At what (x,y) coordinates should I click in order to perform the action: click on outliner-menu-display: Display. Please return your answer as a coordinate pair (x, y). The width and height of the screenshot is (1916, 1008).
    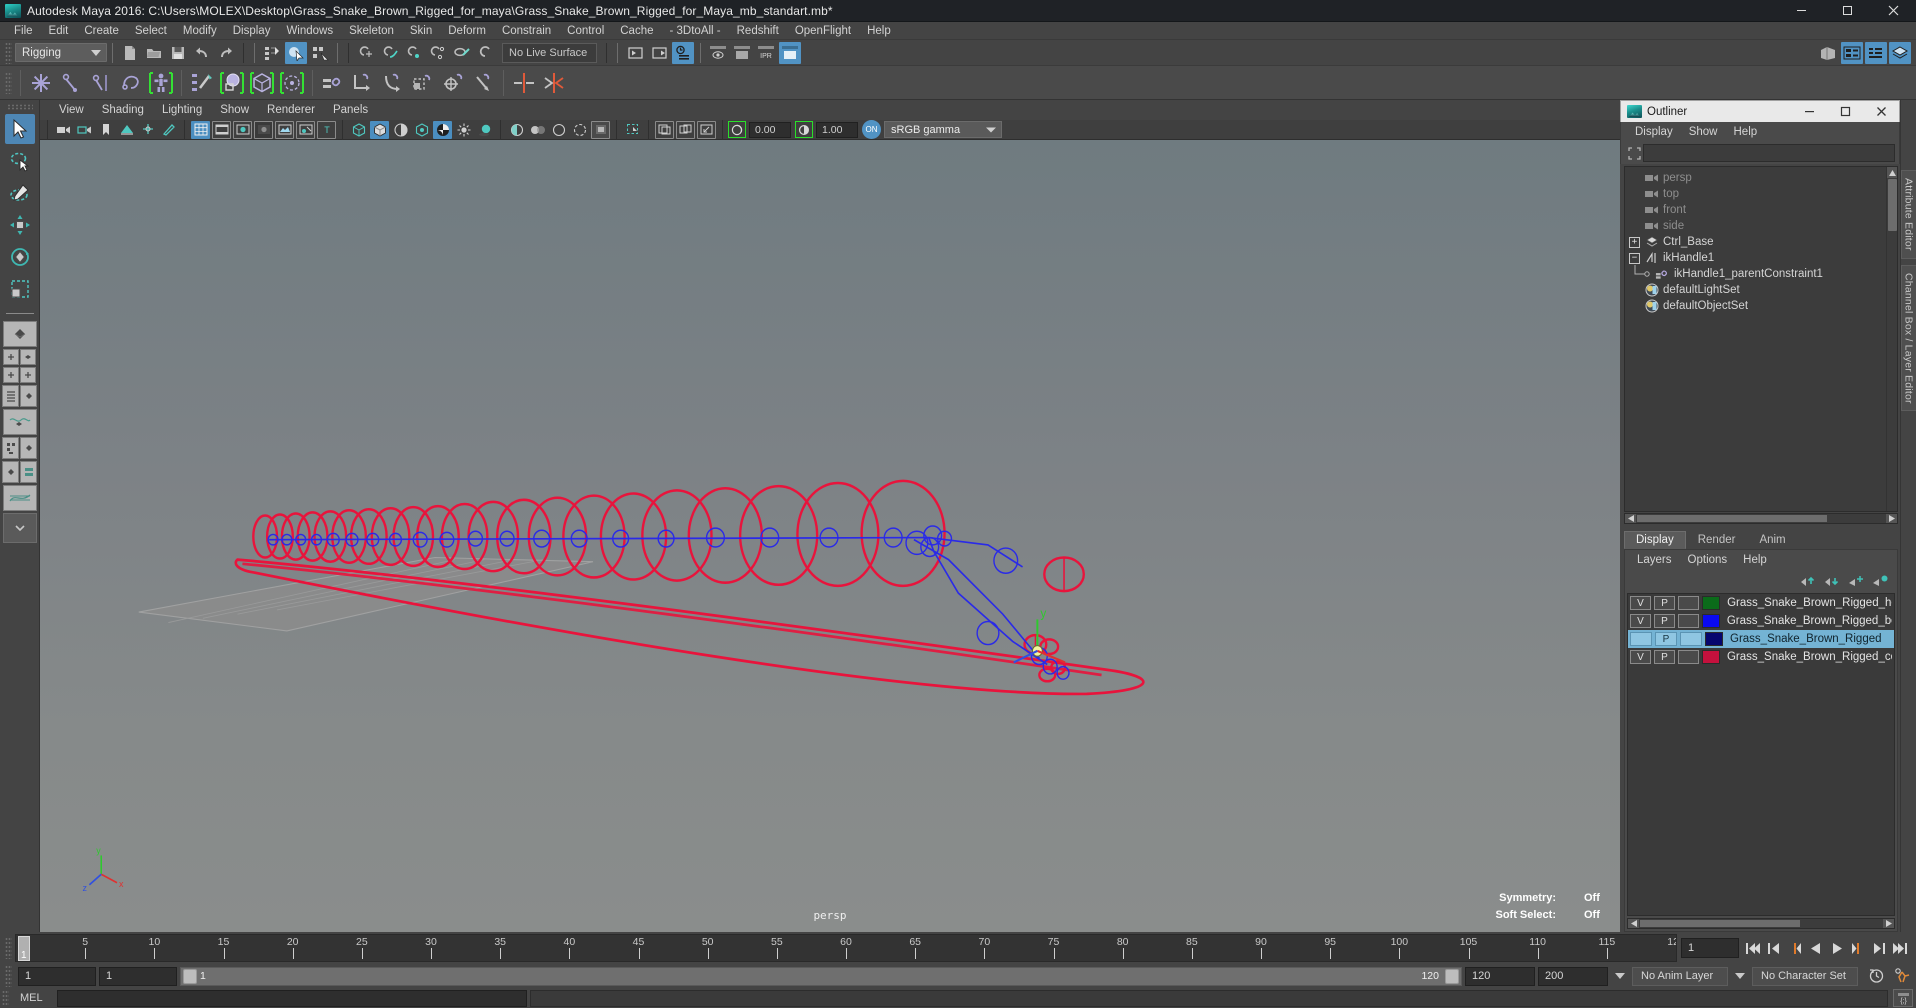
    Looking at the image, I should click on (1654, 132).